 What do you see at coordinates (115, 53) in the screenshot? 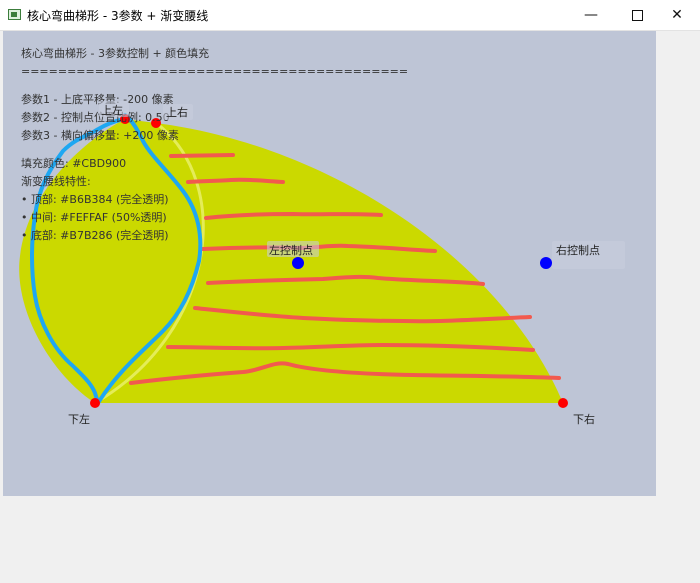
I see `info-heading: 核心弯曲梯形 - 3参数控制 + 颜色填充` at bounding box center [115, 53].